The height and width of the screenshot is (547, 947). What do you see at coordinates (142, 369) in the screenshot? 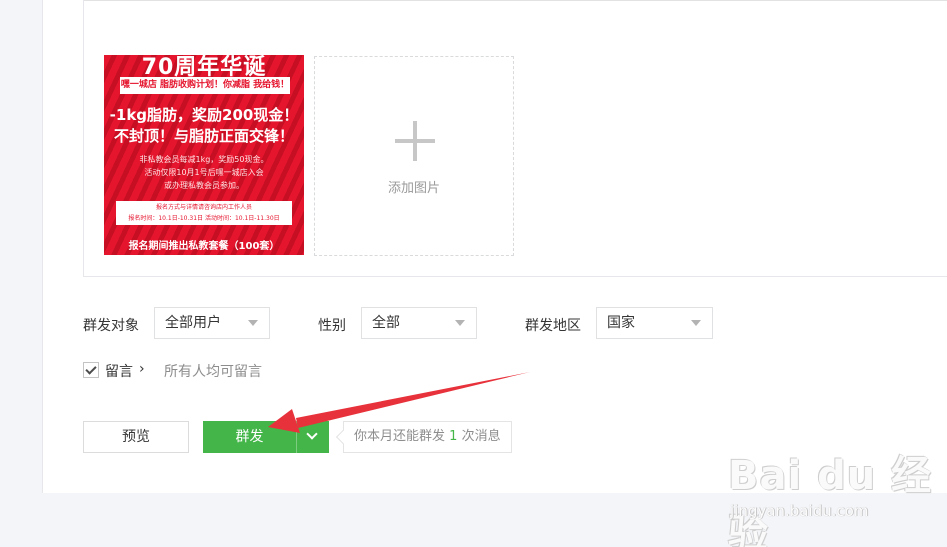
I see `chevron-right-icon: ›` at bounding box center [142, 369].